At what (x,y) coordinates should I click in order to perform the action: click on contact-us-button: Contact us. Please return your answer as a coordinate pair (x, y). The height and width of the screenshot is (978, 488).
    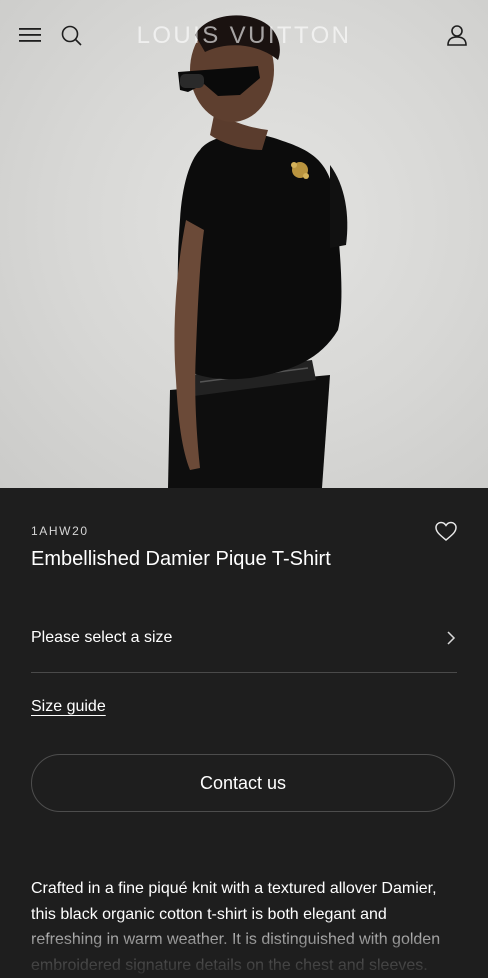
    Looking at the image, I should click on (243, 783).